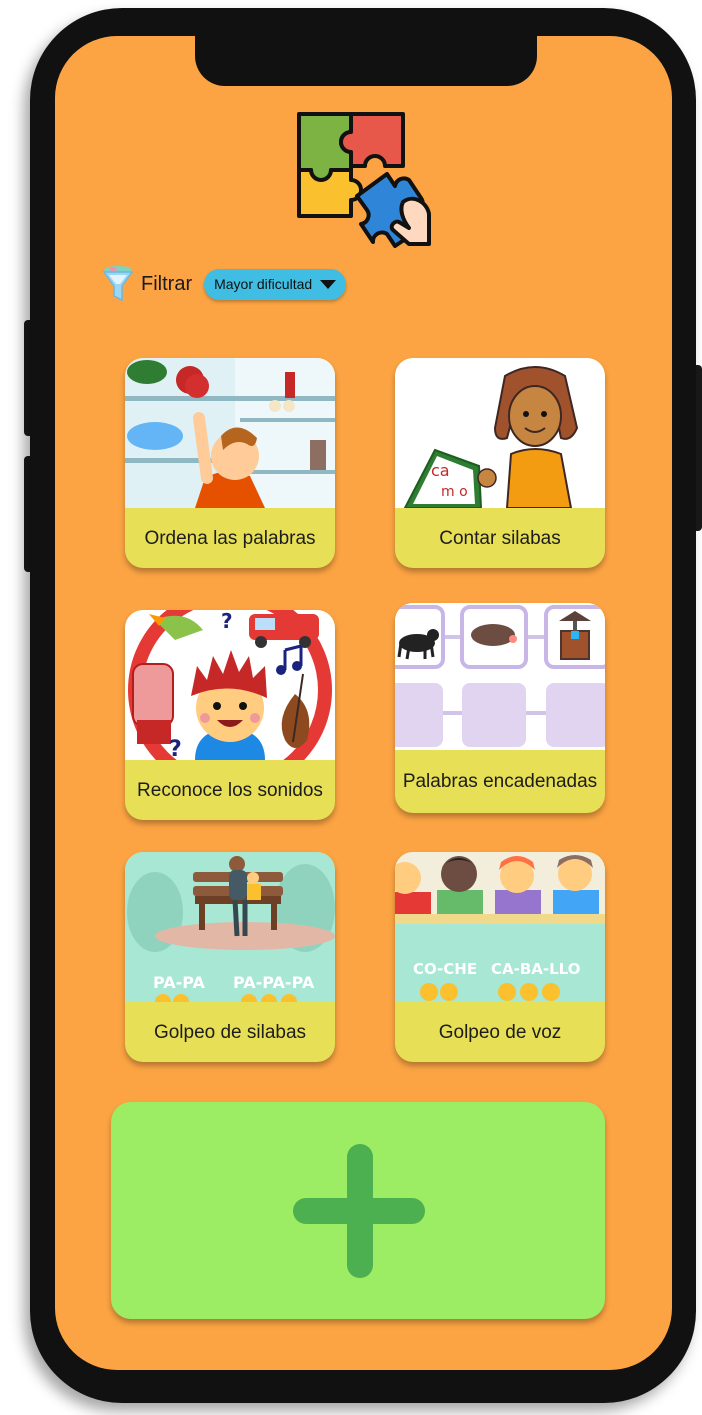  I want to click on puzzle-logo-icon, so click(364, 180).